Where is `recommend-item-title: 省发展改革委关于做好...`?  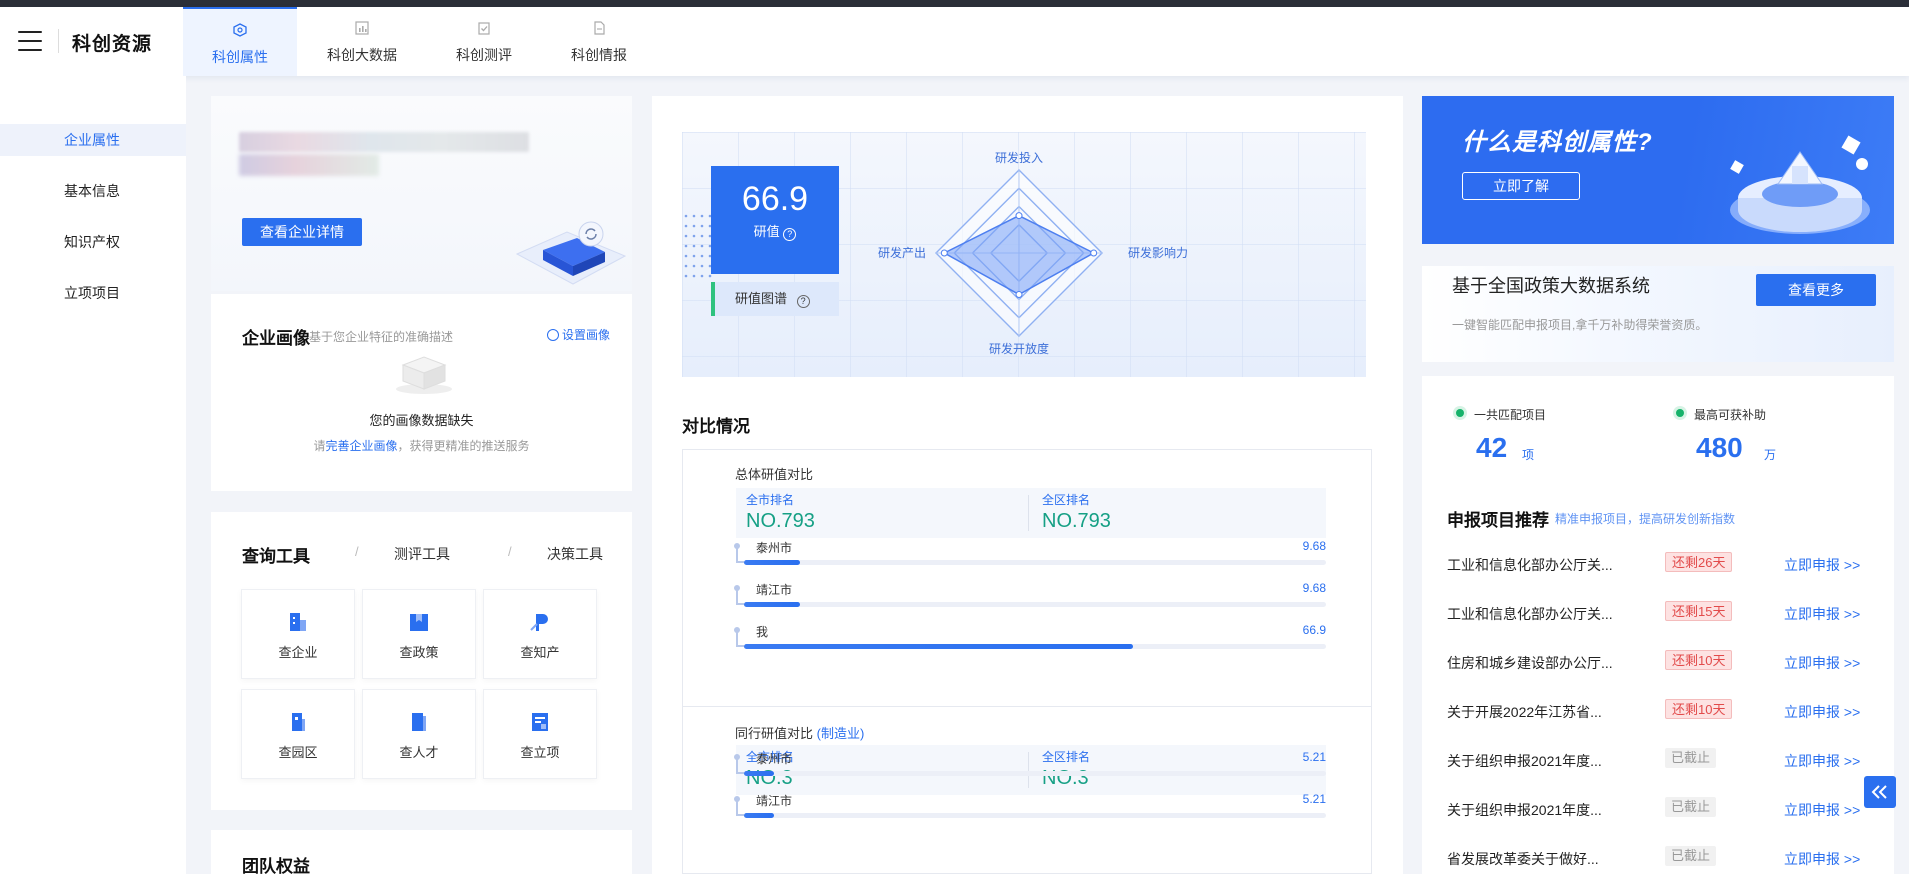 recommend-item-title: 省发展改革委关于做好... is located at coordinates (1523, 859).